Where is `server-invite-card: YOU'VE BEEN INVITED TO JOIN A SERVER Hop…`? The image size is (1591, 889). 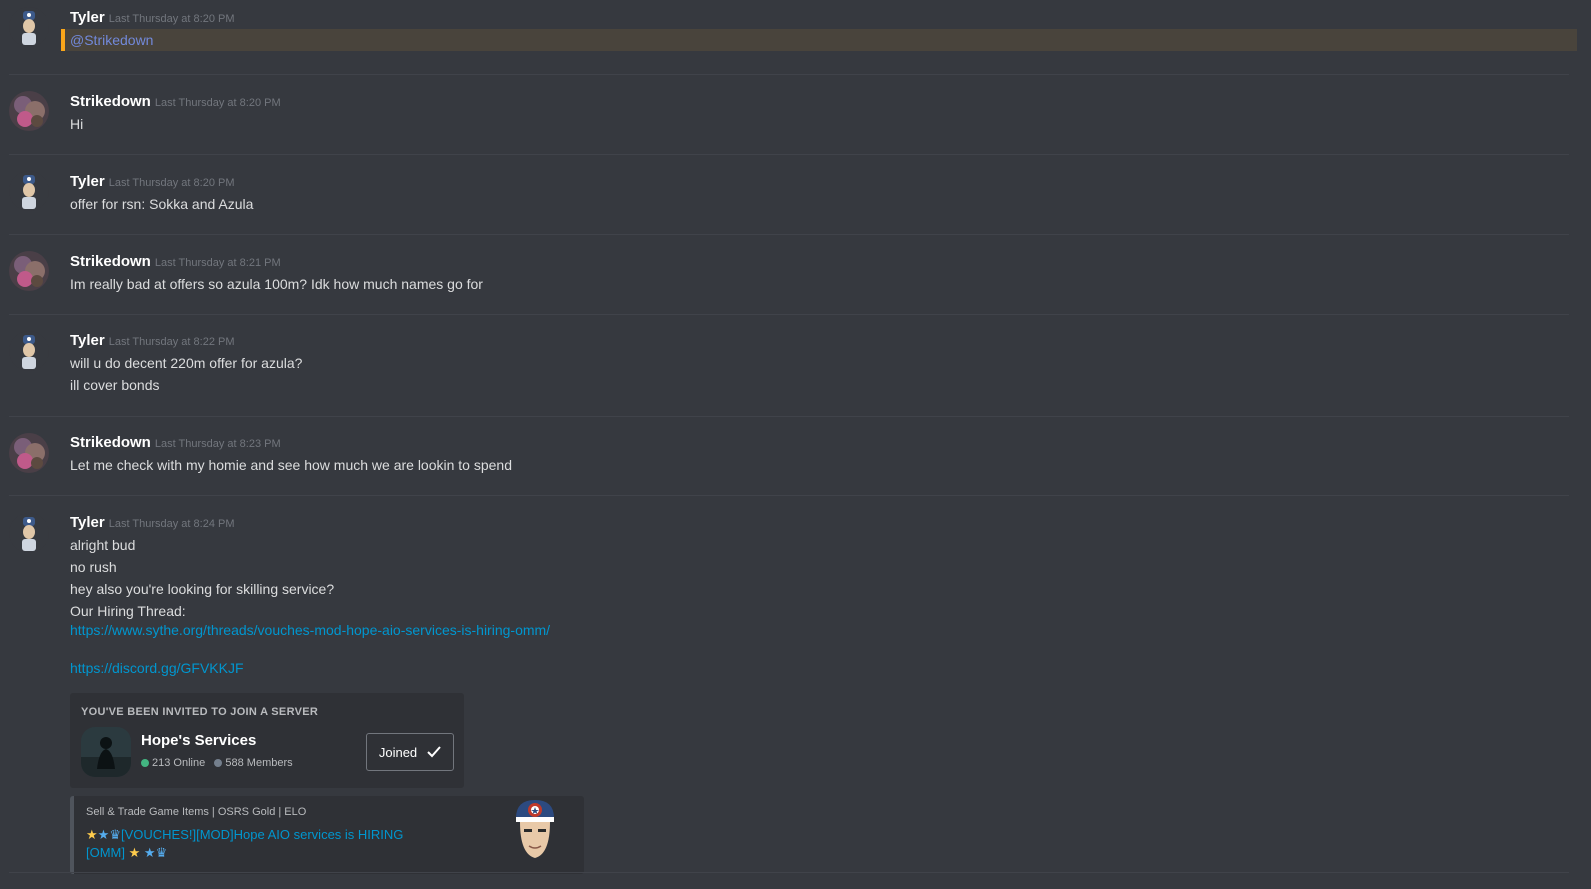 server-invite-card: YOU'VE BEEN INVITED TO JOIN A SERVER Hop… is located at coordinates (267, 740).